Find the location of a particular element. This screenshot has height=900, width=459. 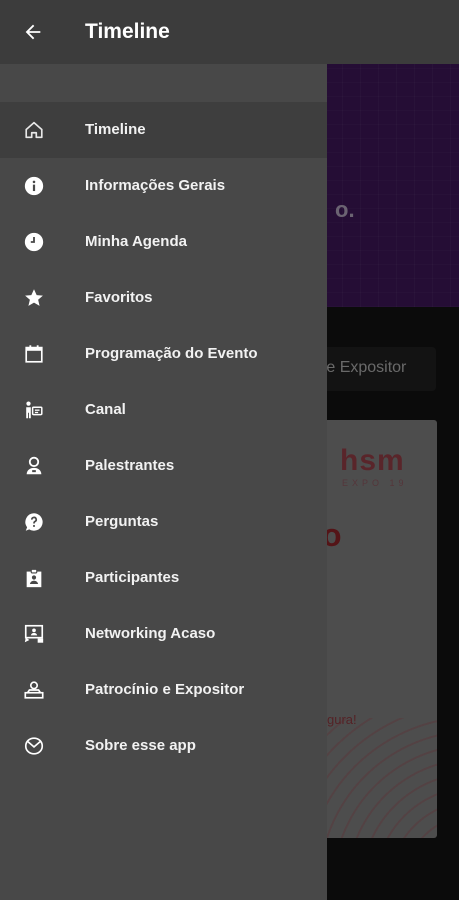

drawer-item-participantes: Participantes is located at coordinates (163, 578).